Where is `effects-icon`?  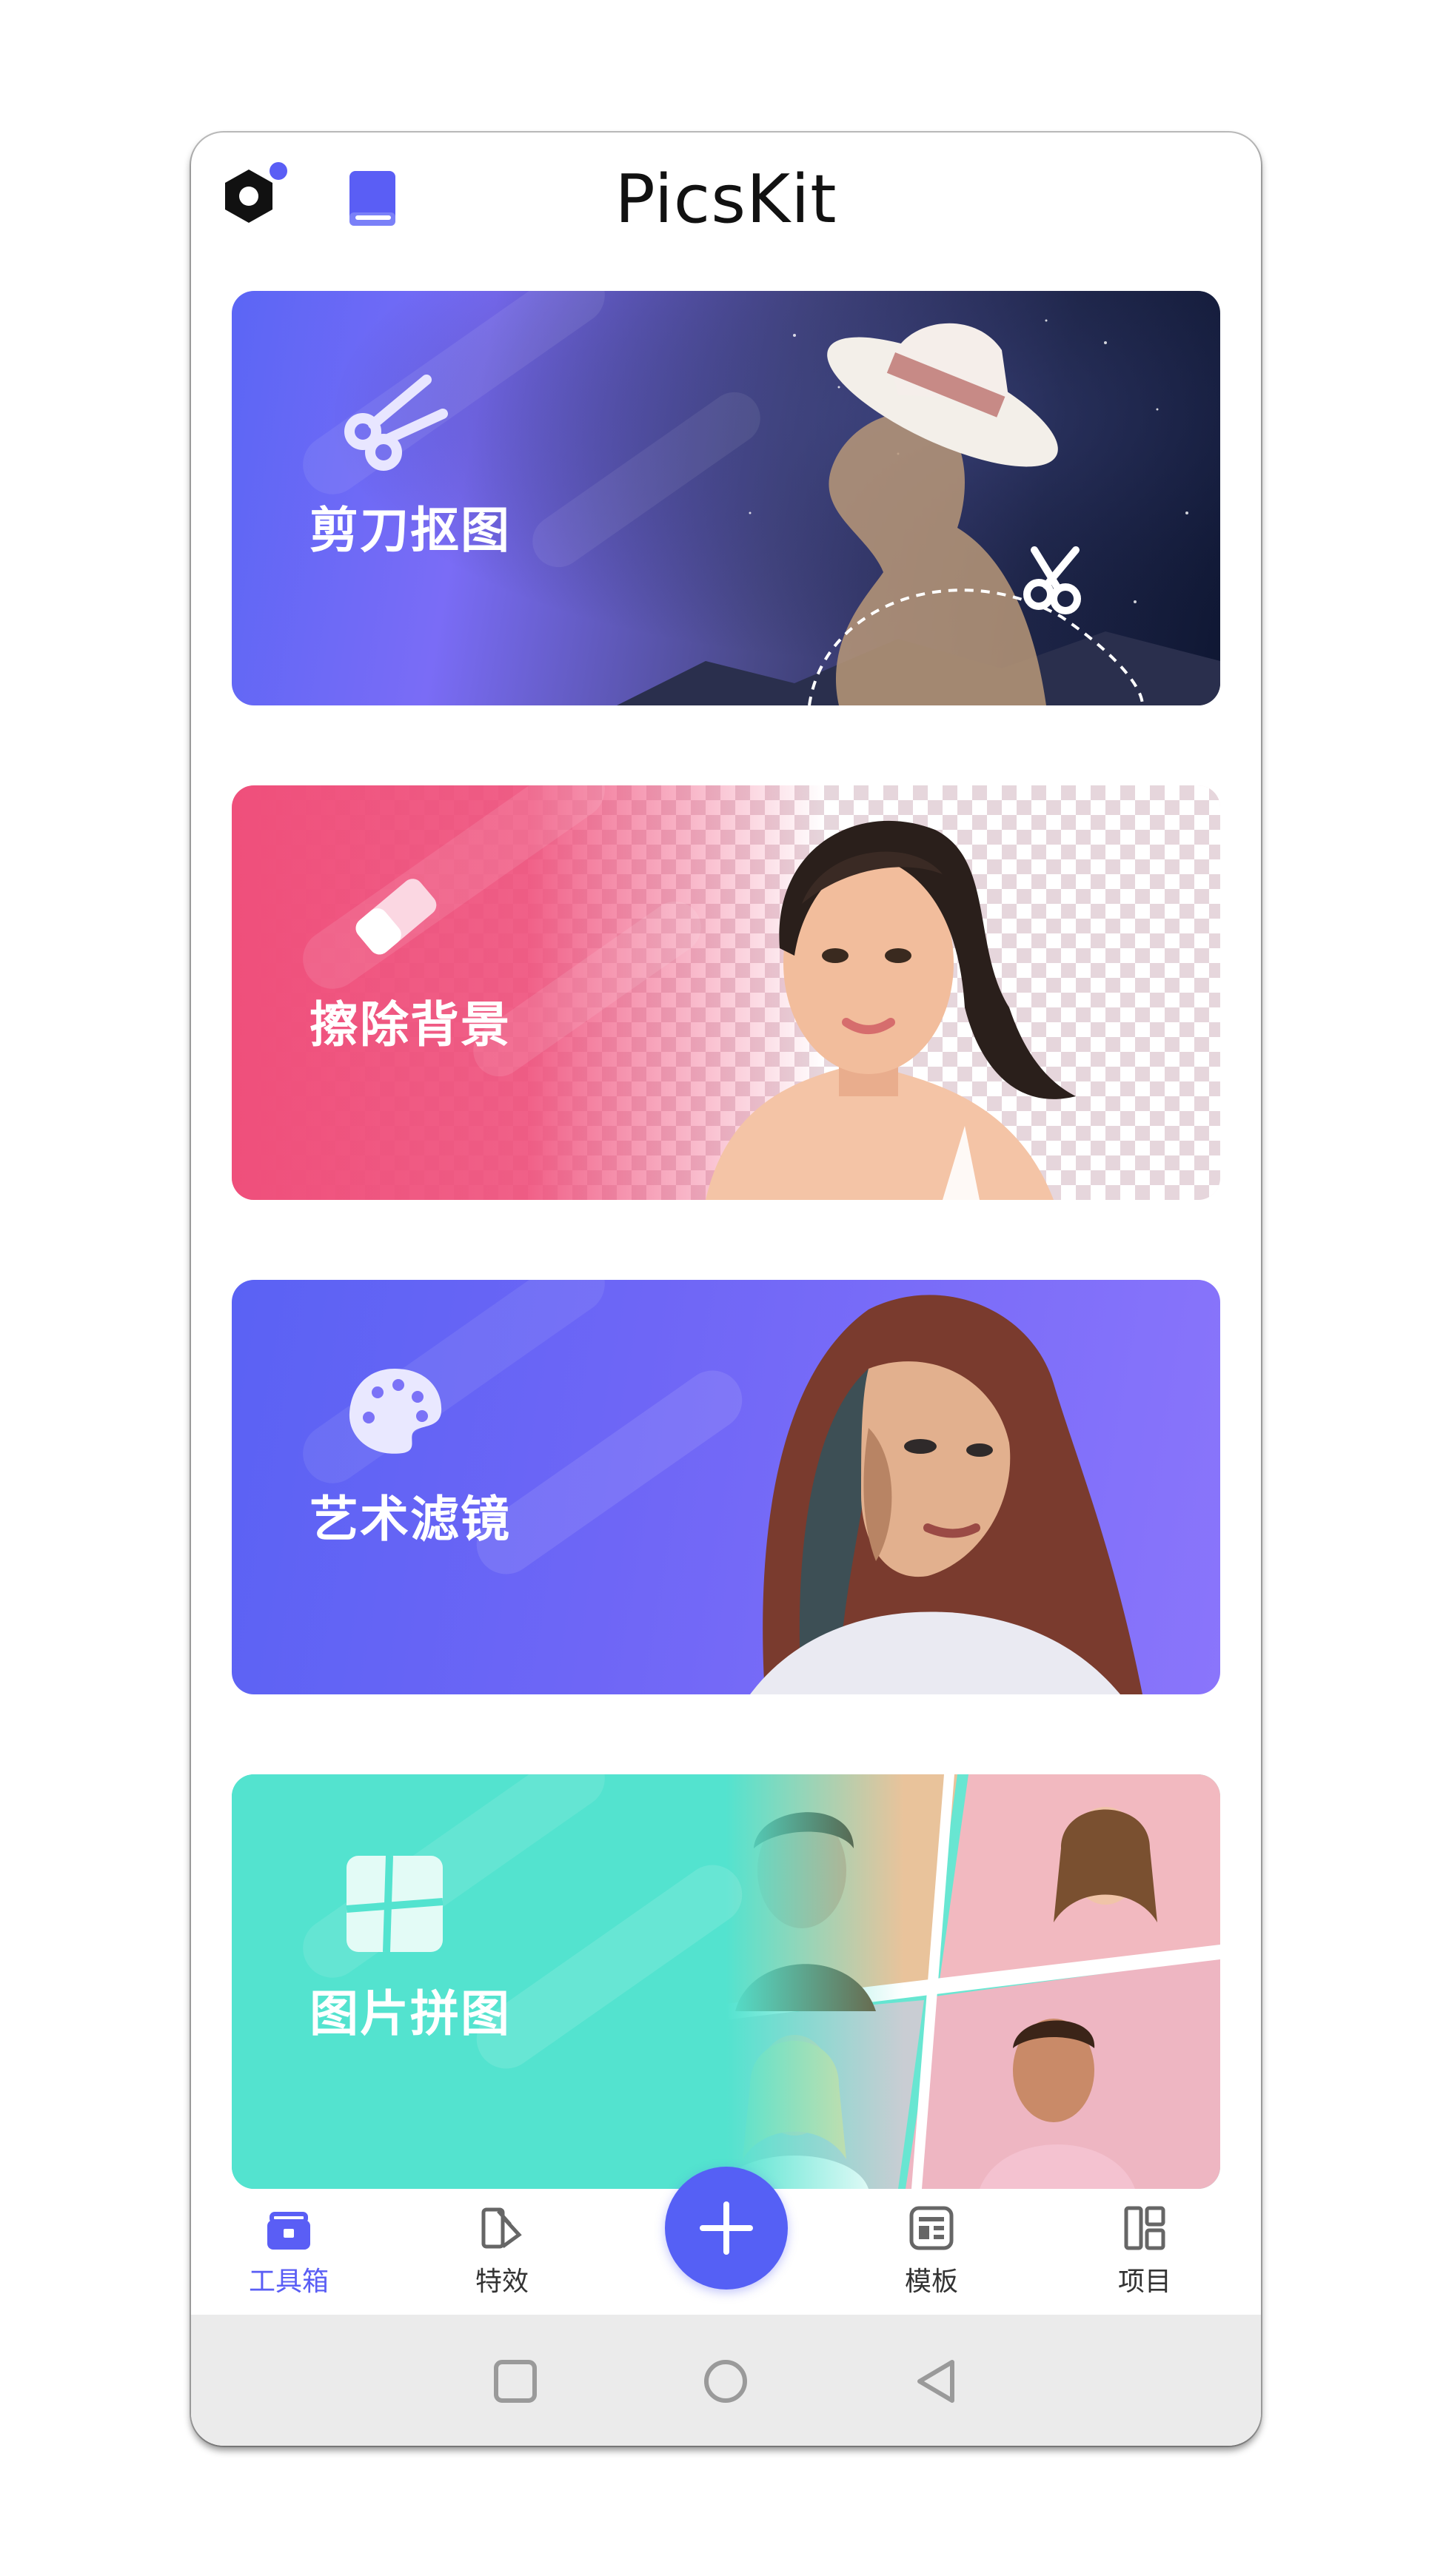
effects-icon is located at coordinates (501, 2228).